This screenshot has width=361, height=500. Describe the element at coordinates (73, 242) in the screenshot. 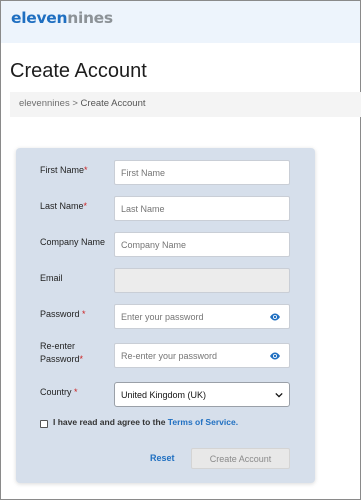

I see `company-name-label: Company Name` at that location.